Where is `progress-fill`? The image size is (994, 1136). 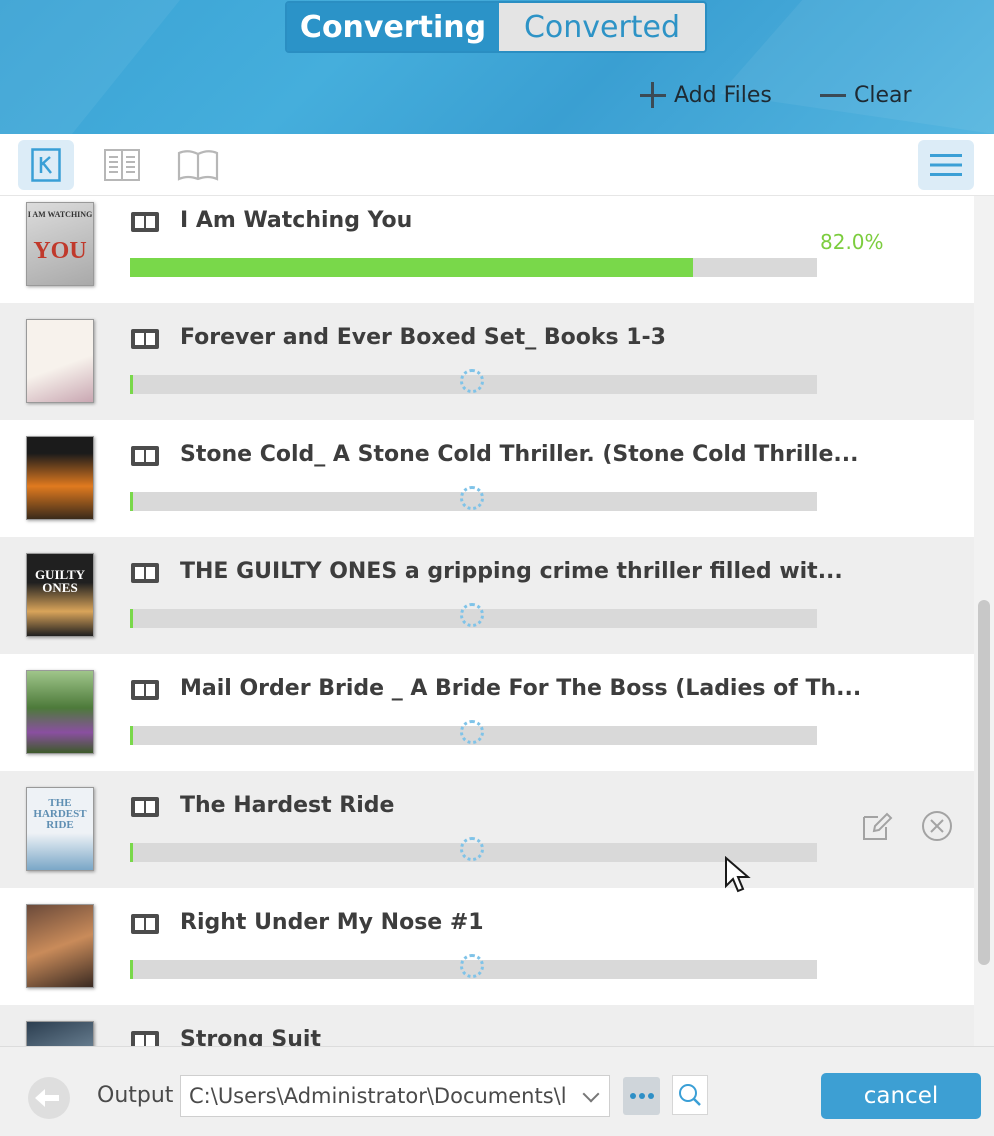 progress-fill is located at coordinates (412, 267).